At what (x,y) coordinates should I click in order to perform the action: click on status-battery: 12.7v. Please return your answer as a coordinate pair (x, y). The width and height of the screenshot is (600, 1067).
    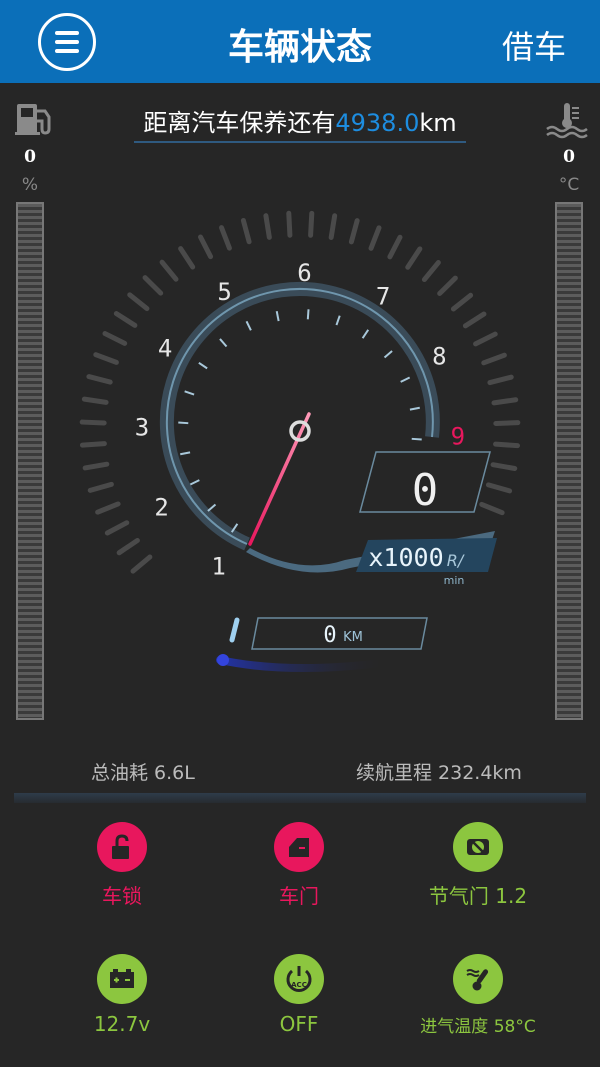
    Looking at the image, I should click on (122, 995).